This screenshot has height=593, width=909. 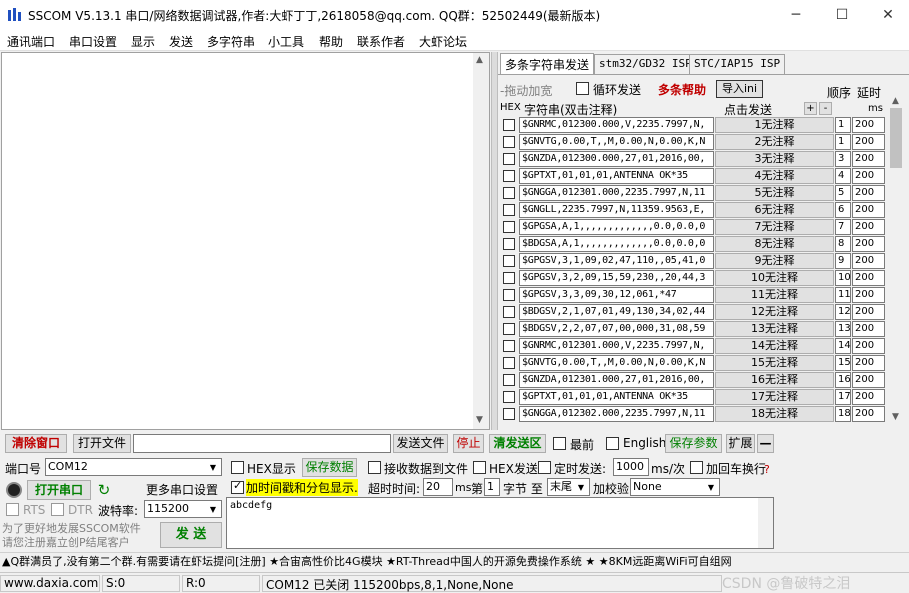 What do you see at coordinates (36, 443) in the screenshot?
I see `clear-window-button: 清除窗口` at bounding box center [36, 443].